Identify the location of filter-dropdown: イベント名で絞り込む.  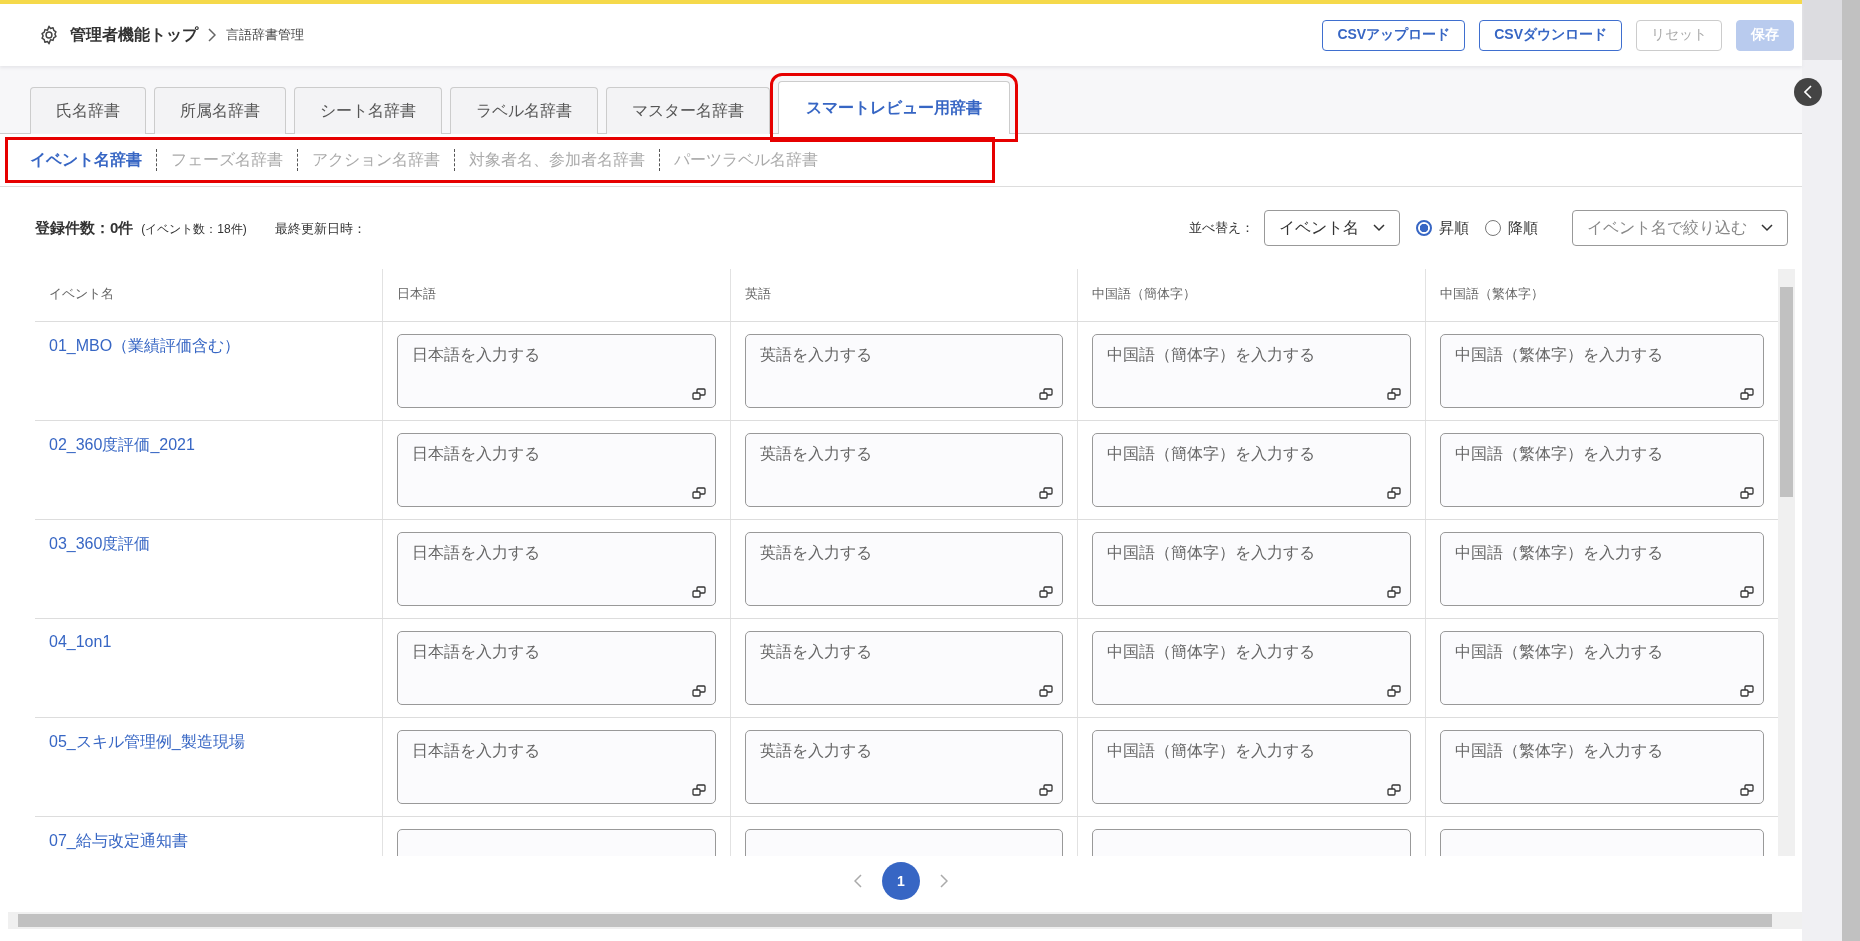
(1680, 228).